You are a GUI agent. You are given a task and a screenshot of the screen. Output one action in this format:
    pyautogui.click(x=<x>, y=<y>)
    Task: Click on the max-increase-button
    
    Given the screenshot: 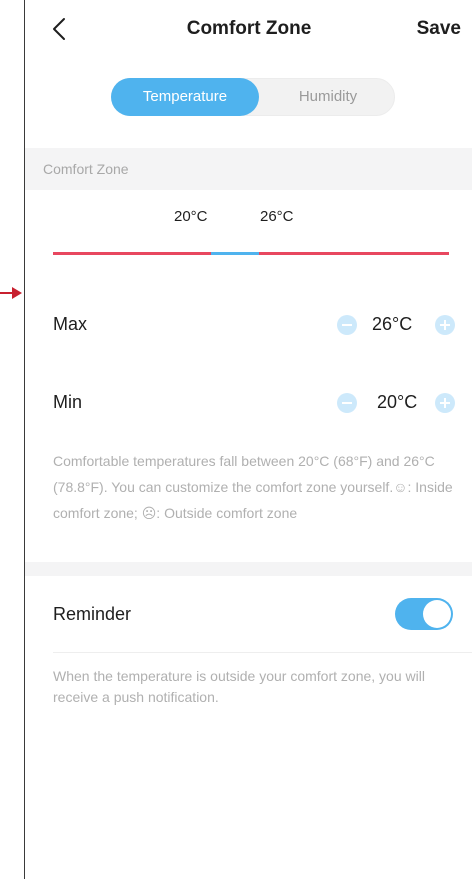 What is the action you would take?
    pyautogui.click(x=445, y=325)
    